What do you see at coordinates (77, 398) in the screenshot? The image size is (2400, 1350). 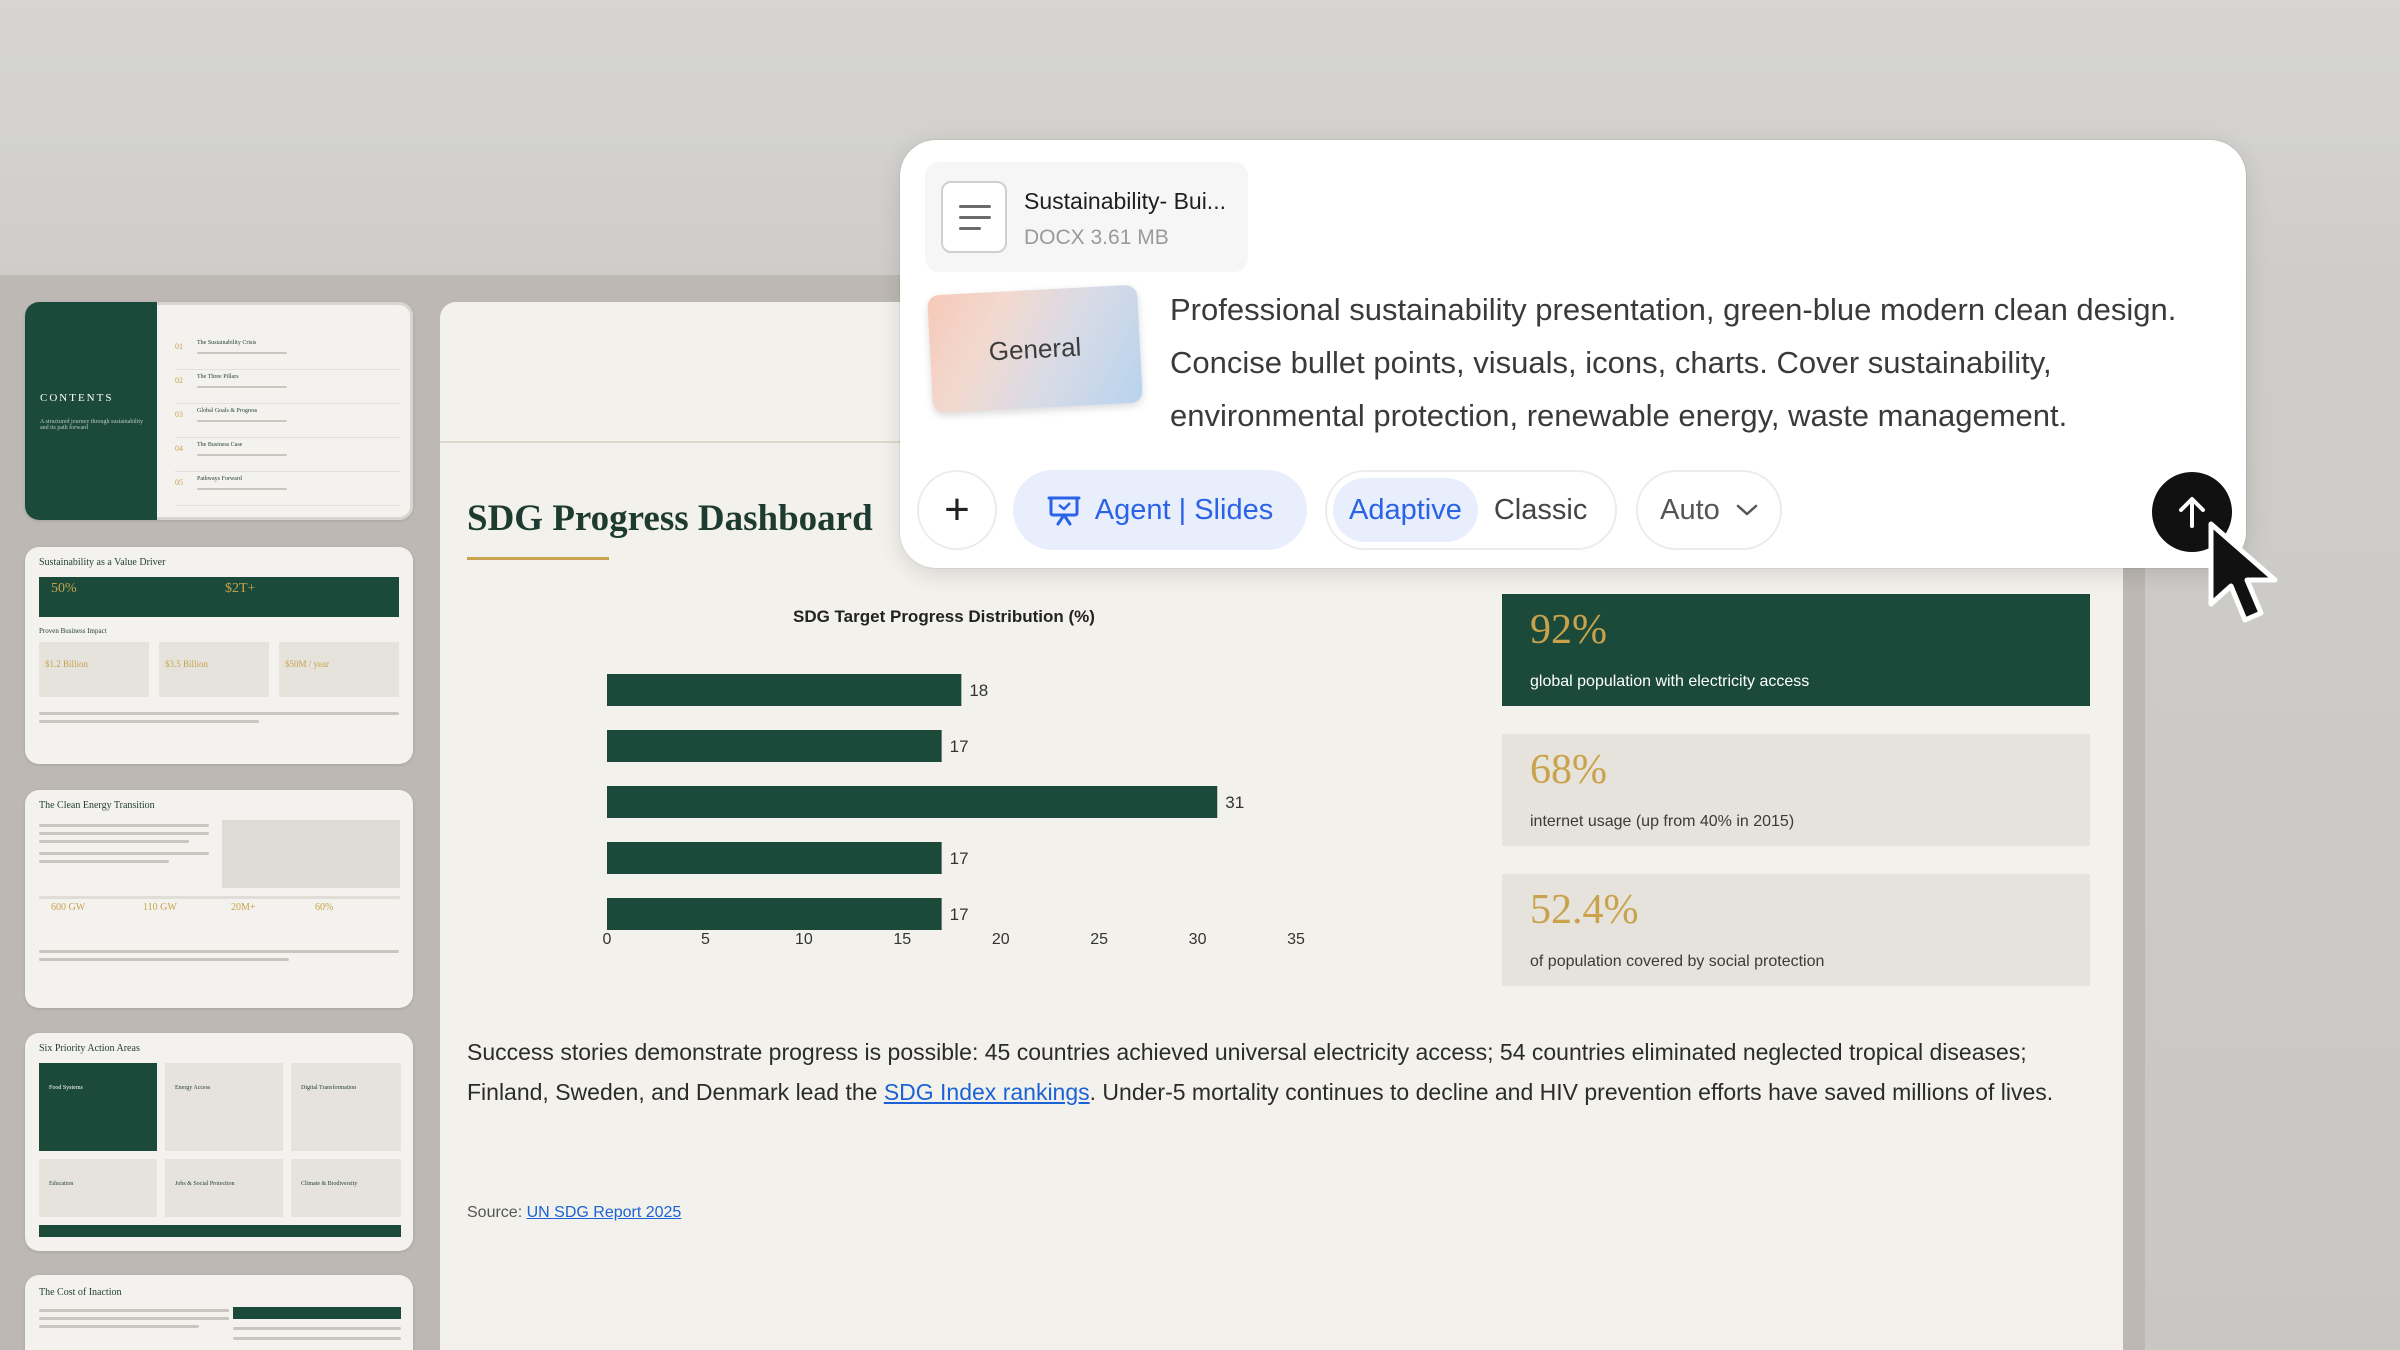 I see `thumb-title: CONTENTS` at bounding box center [77, 398].